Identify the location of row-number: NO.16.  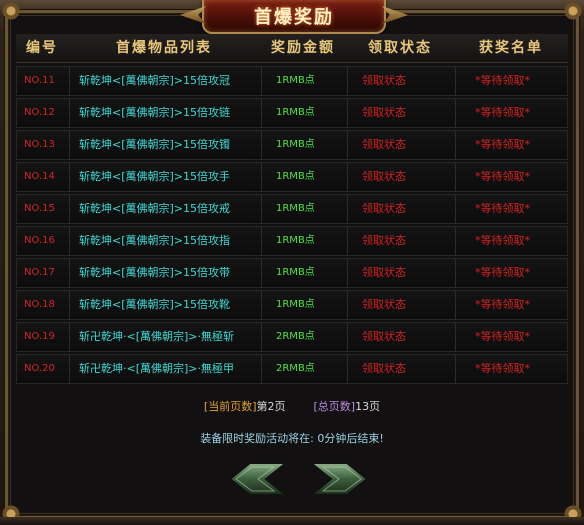
(39, 240).